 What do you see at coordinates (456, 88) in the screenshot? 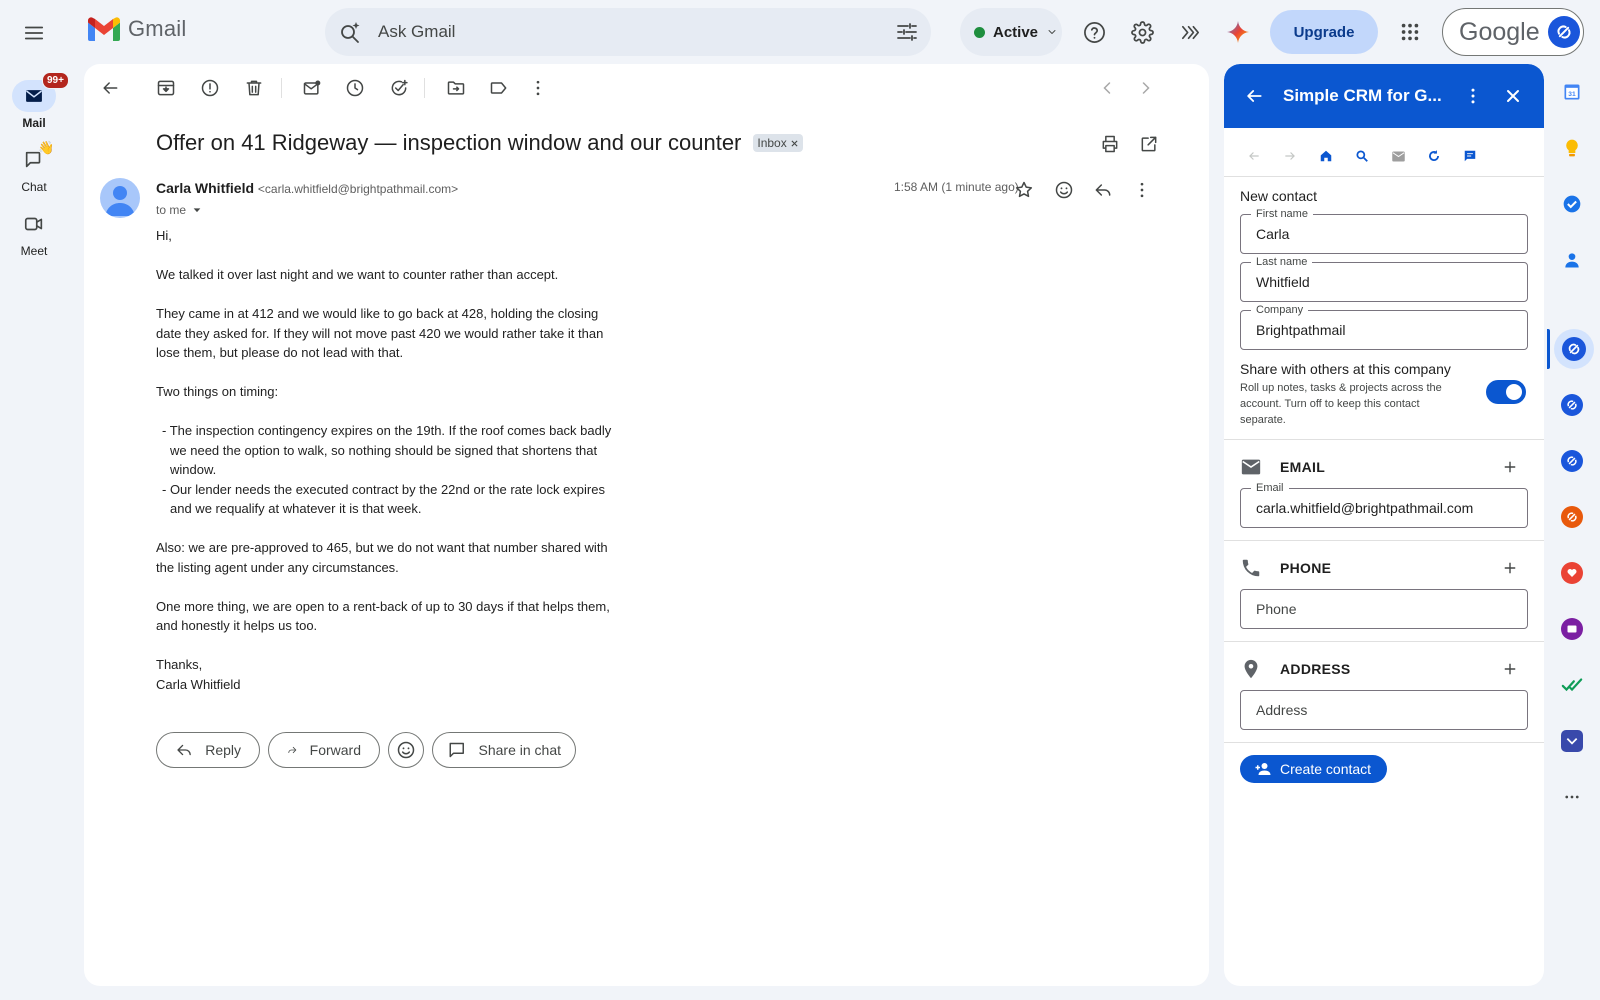
I see `move-to-button` at bounding box center [456, 88].